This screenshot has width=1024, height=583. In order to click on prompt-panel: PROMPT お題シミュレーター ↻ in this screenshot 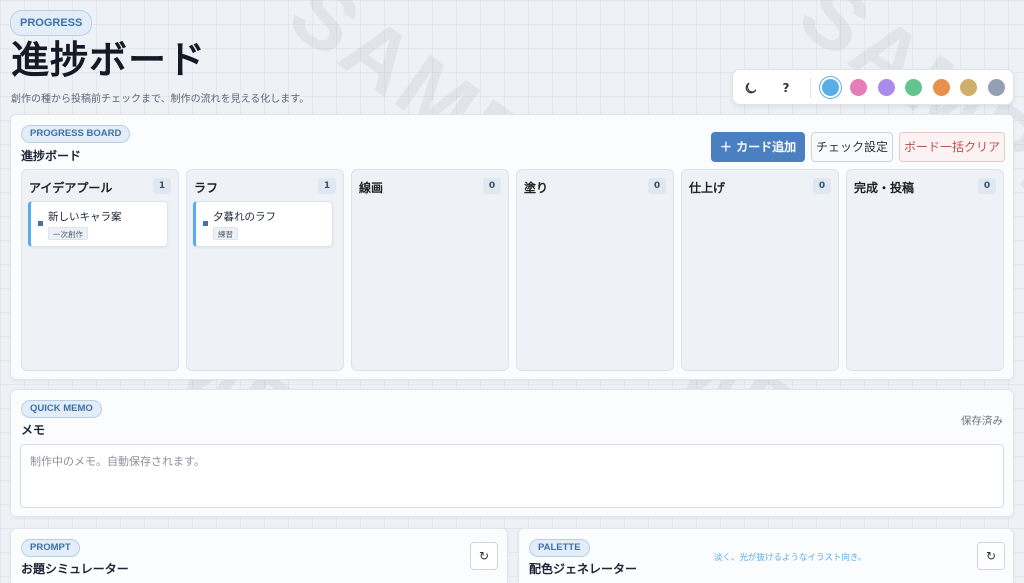, I will do `click(259, 555)`.